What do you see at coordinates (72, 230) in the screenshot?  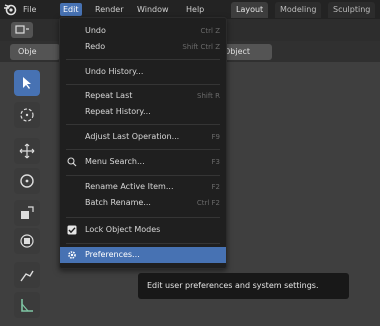 I see `checkbox-checked-icon` at bounding box center [72, 230].